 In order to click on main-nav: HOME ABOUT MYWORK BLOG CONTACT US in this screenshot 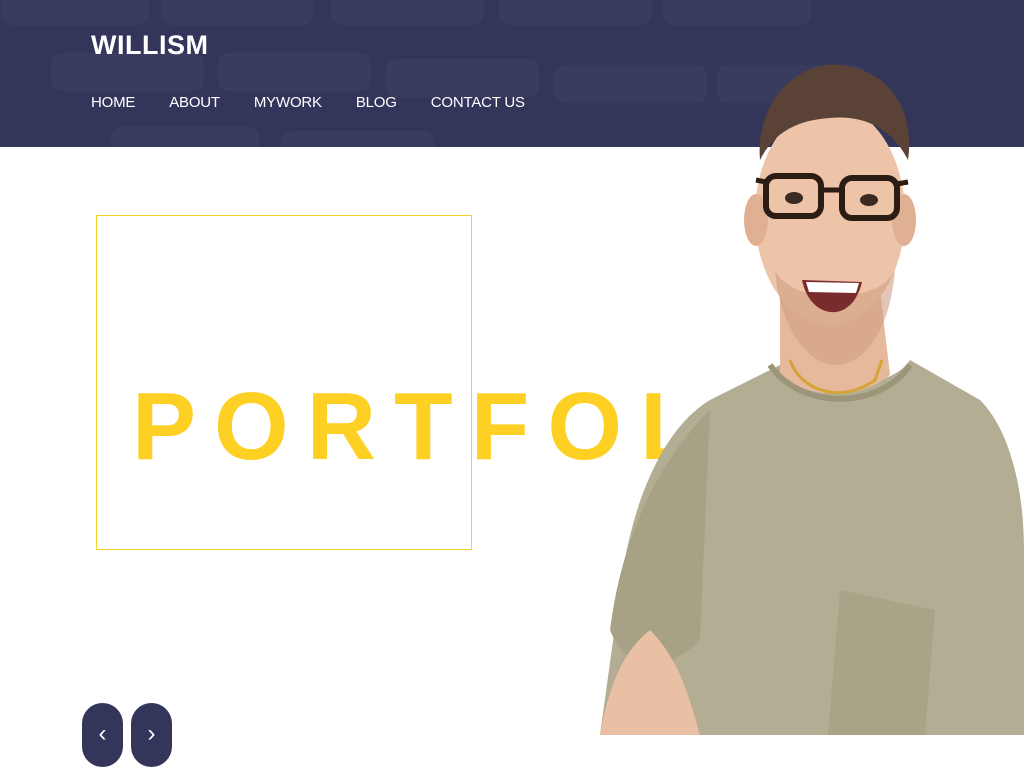, I will do `click(325, 103)`.